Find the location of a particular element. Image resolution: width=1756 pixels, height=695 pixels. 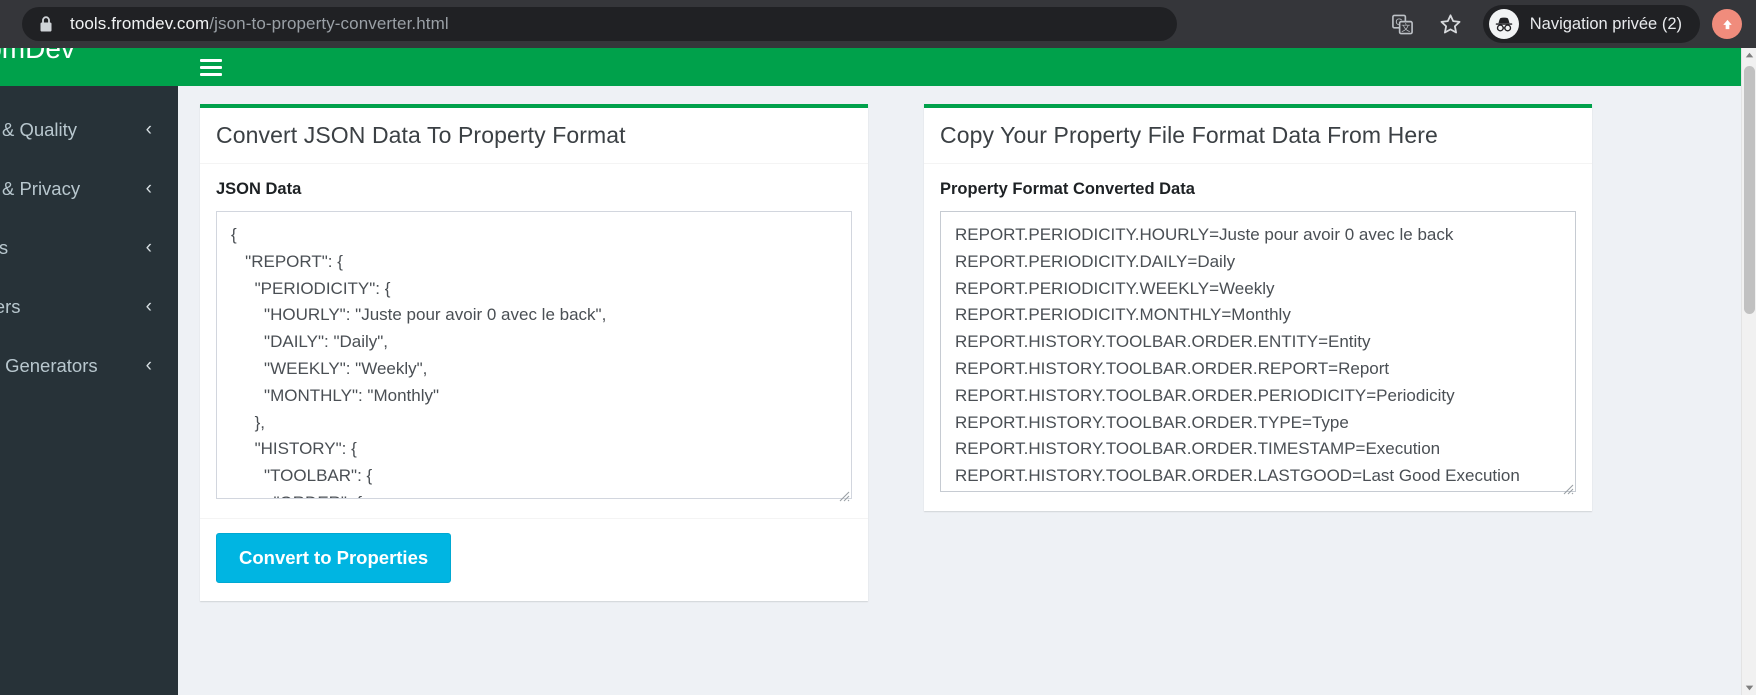

json-card-header: Convert JSON Data To Property Format is located at coordinates (534, 136).